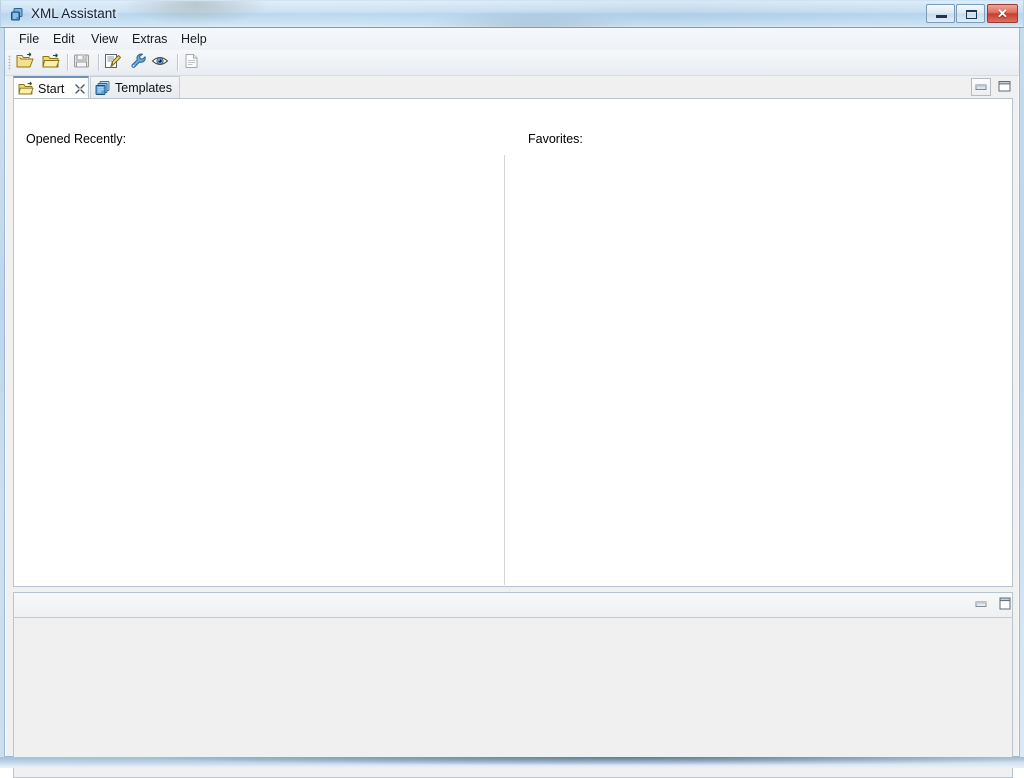 Image resolution: width=1024 pixels, height=778 pixels. I want to click on editor-tab-strip: Start, so click(513, 87).